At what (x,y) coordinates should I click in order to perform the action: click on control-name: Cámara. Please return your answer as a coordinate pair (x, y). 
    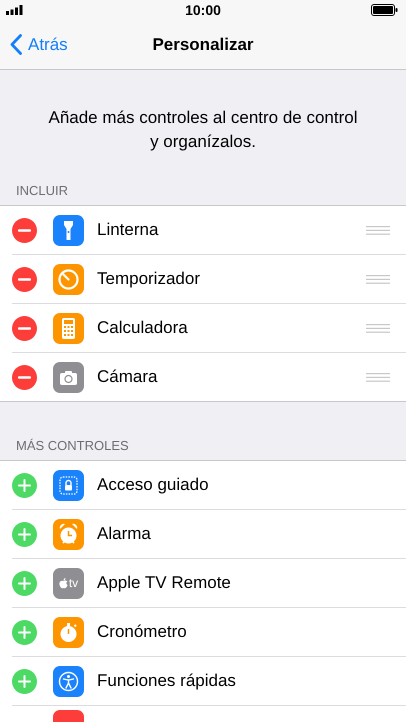
    Looking at the image, I should click on (127, 377).